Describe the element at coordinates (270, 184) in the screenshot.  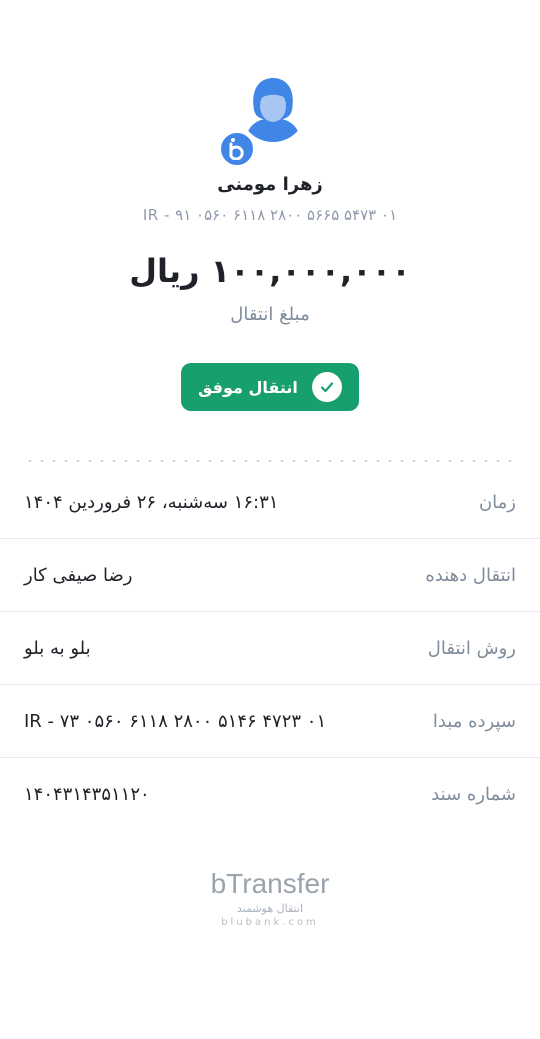
I see `recipient-name: زهرا مومنی` at that location.